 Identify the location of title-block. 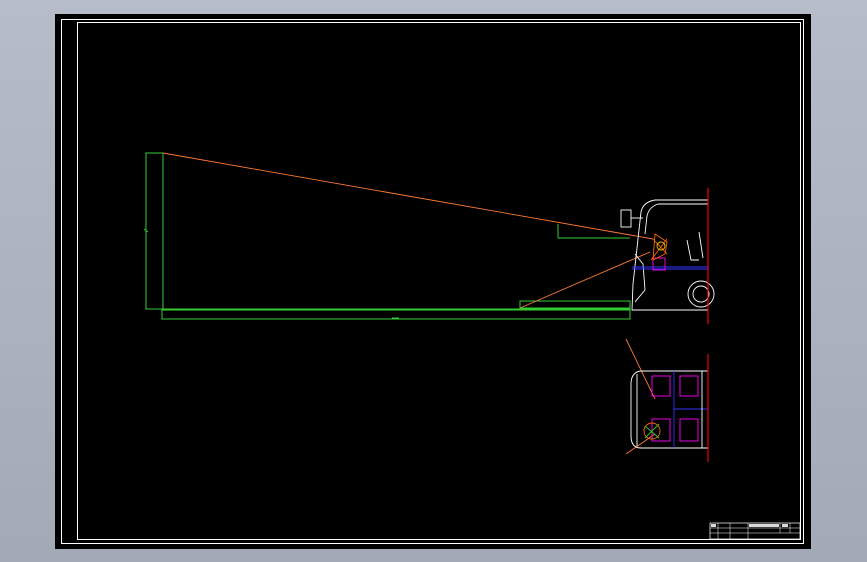
(755, 531).